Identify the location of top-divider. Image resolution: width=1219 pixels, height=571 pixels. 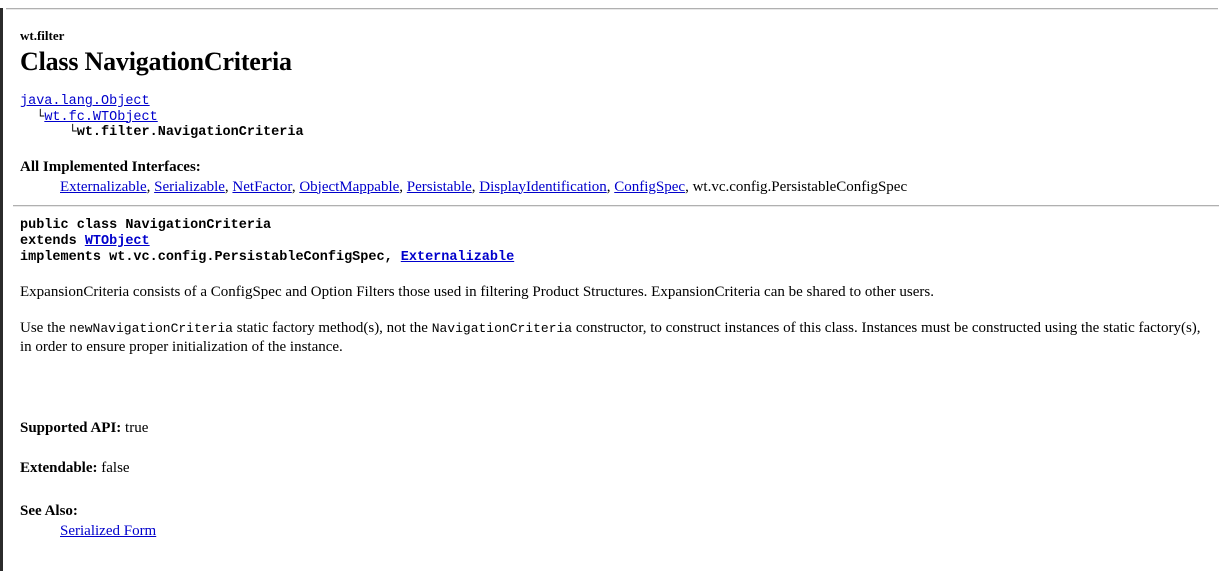
(612, 9).